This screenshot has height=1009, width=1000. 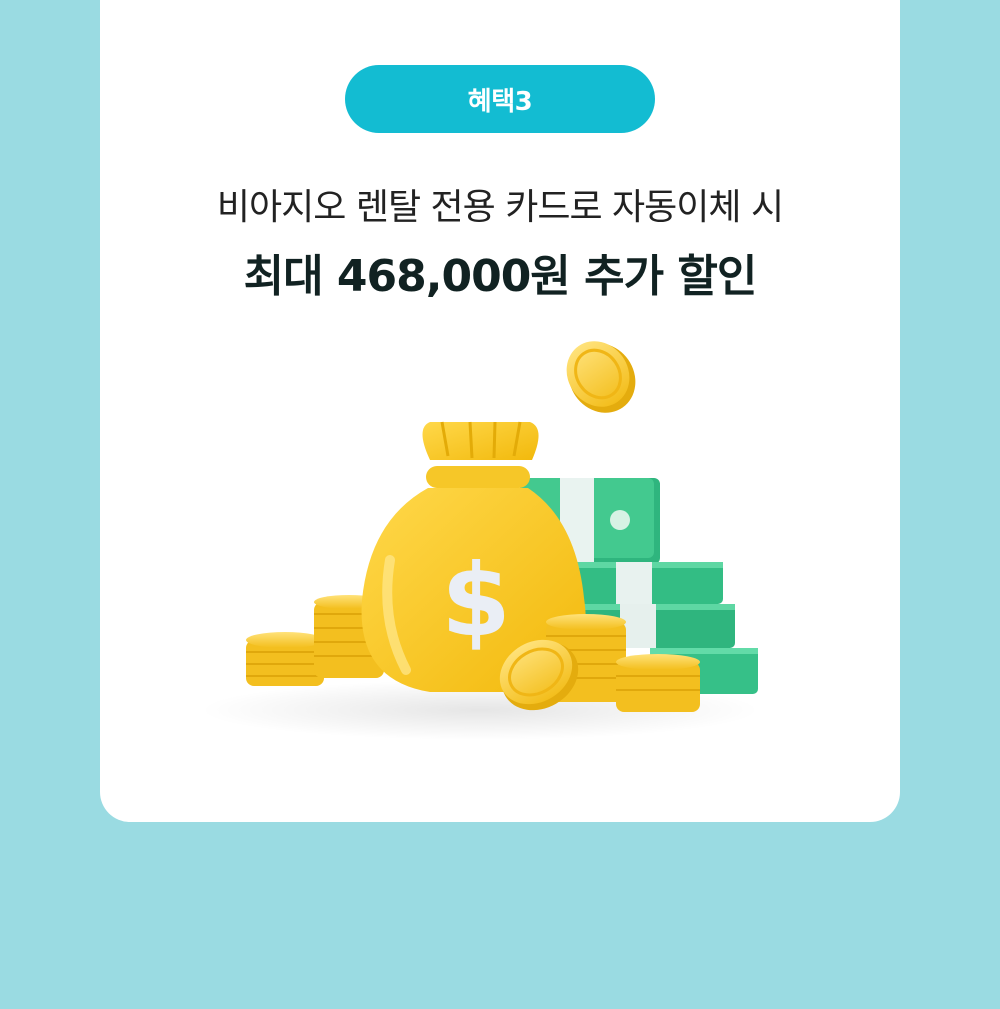 I want to click on dollar-sign-icon: $, so click(x=476, y=600).